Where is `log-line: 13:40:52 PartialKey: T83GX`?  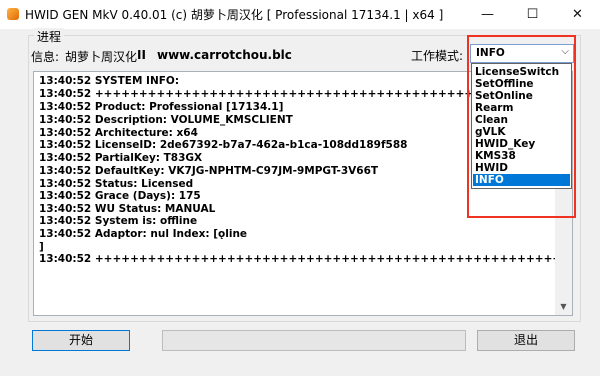 log-line: 13:40:52 PartialKey: T83GX is located at coordinates (121, 158).